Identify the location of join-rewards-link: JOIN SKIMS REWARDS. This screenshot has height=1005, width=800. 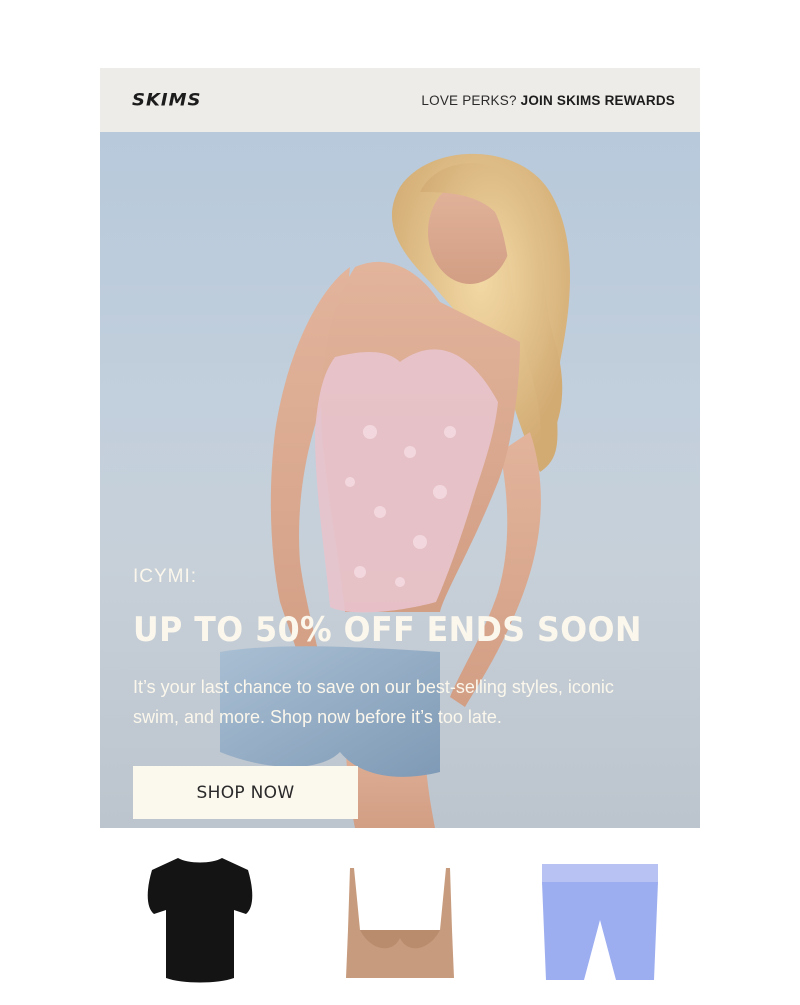
(598, 100).